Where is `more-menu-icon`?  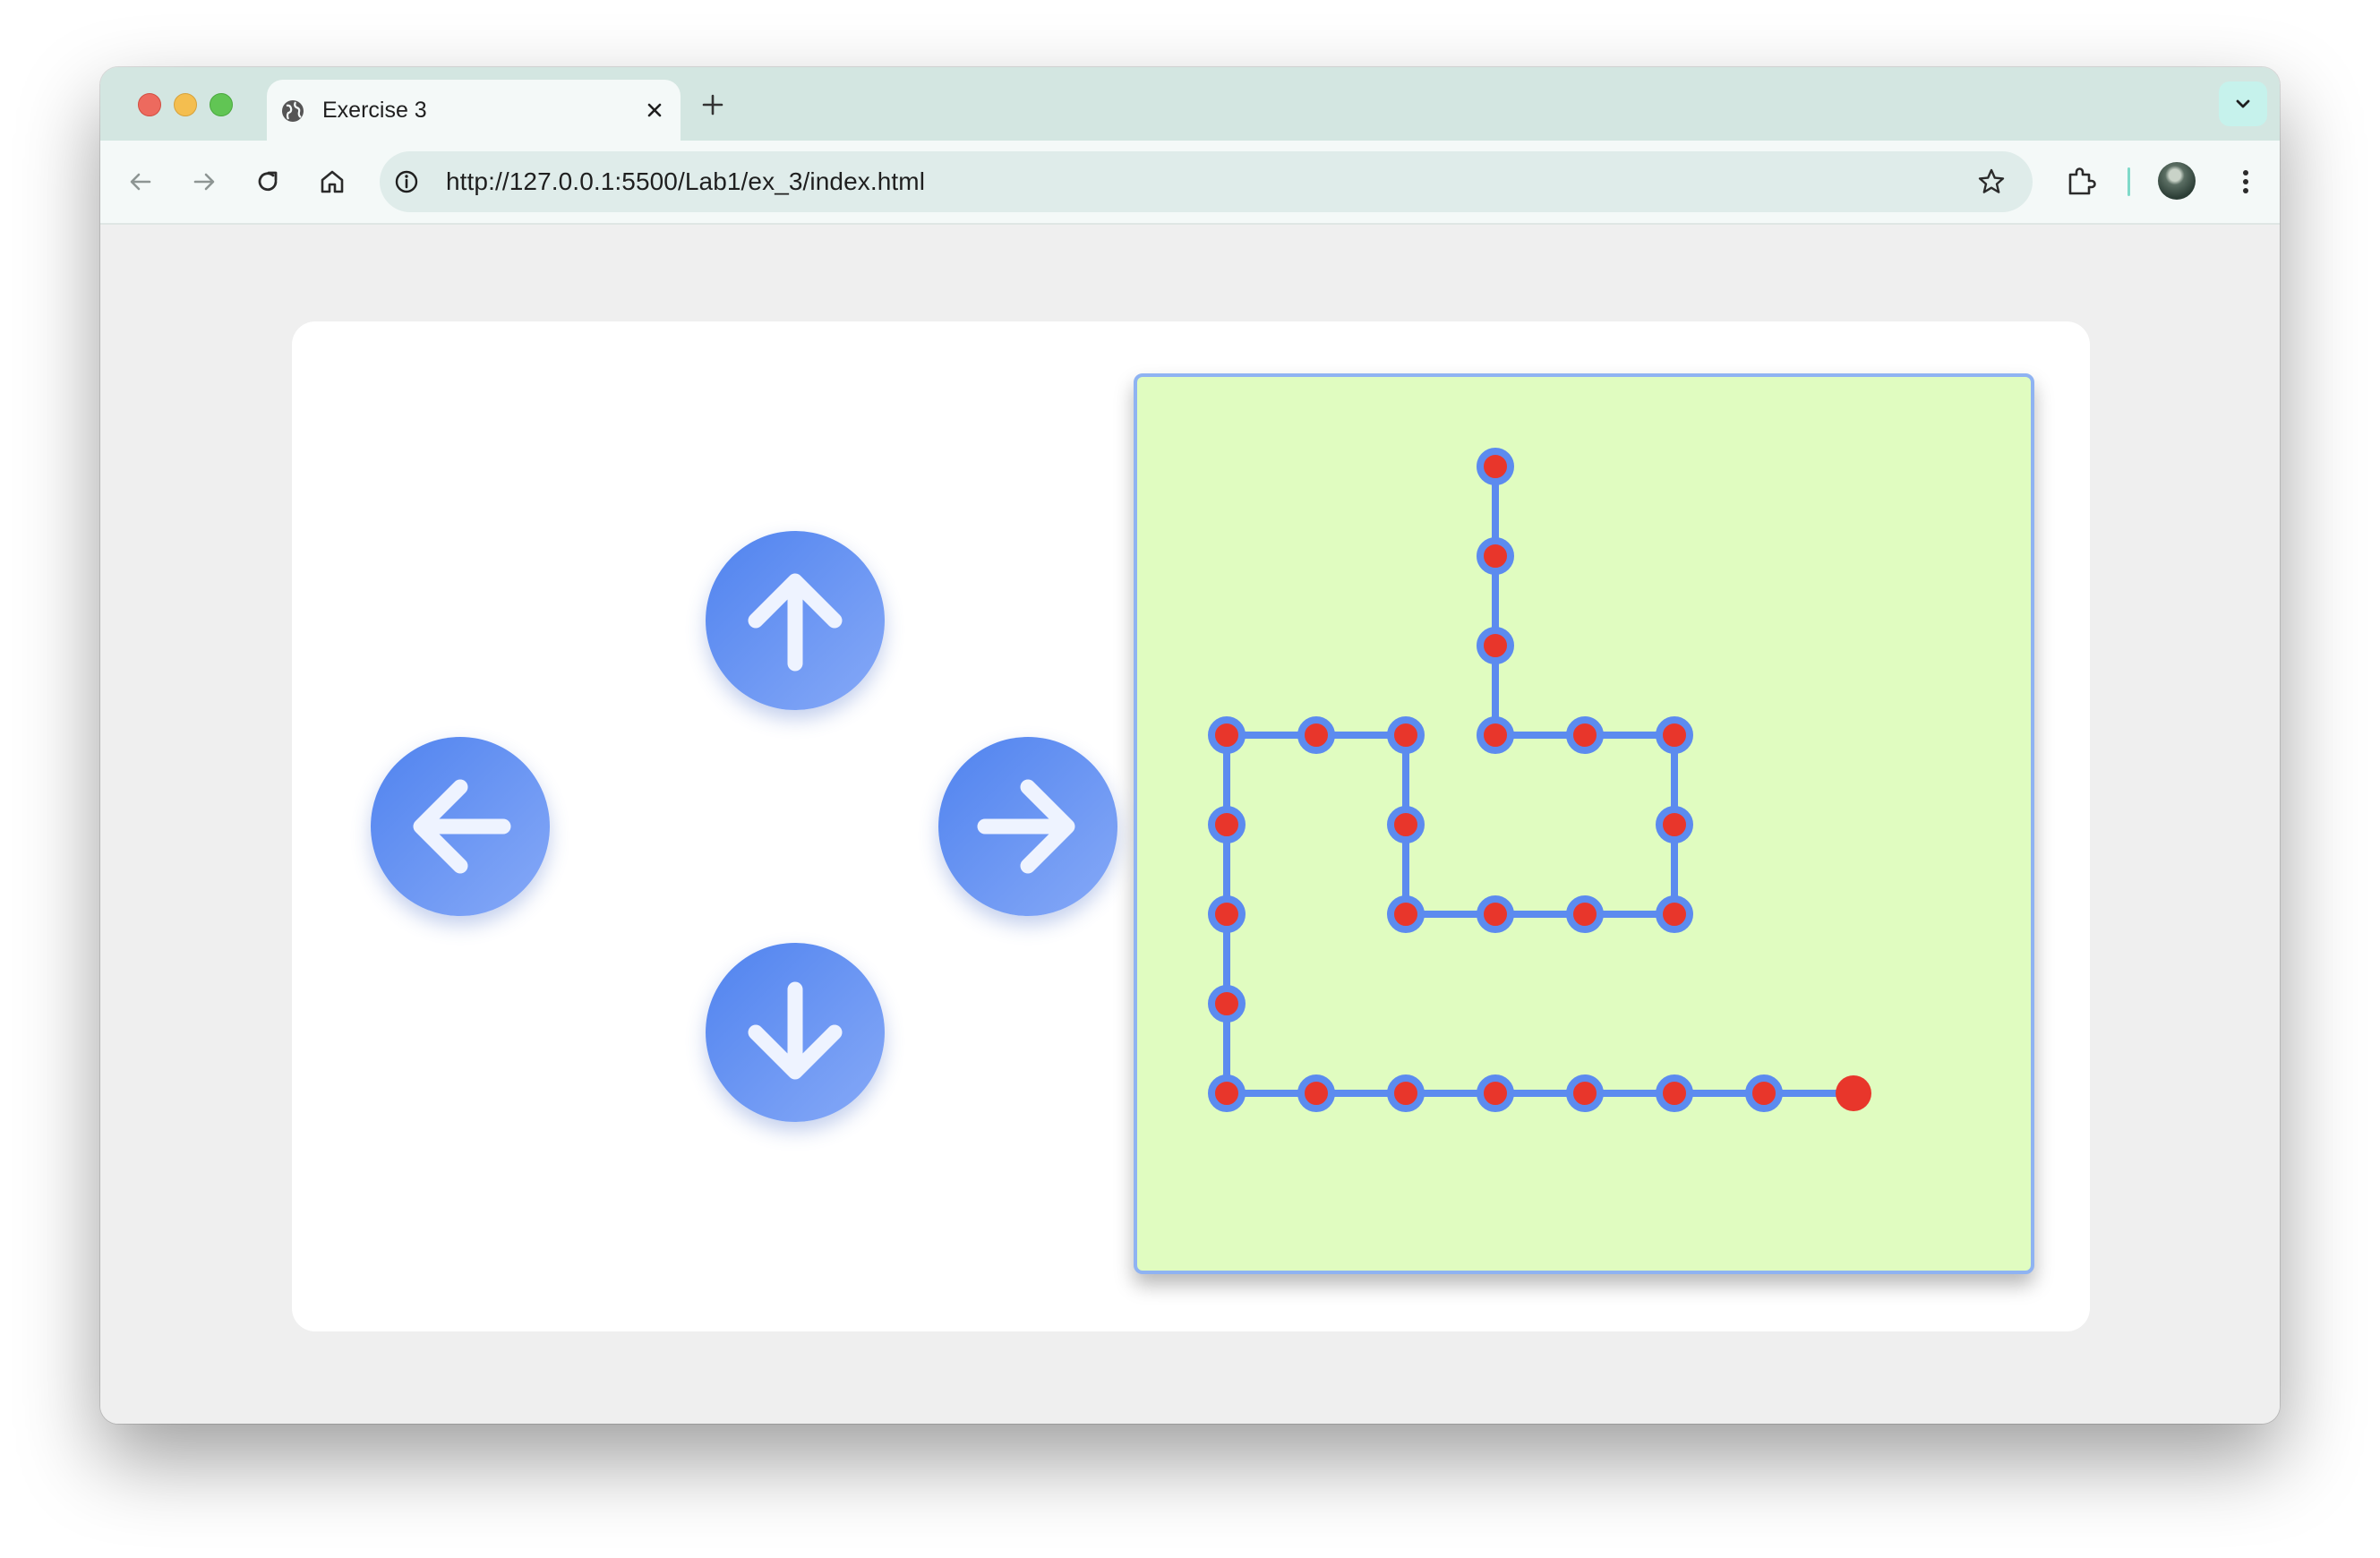
more-menu-icon is located at coordinates (2246, 182).